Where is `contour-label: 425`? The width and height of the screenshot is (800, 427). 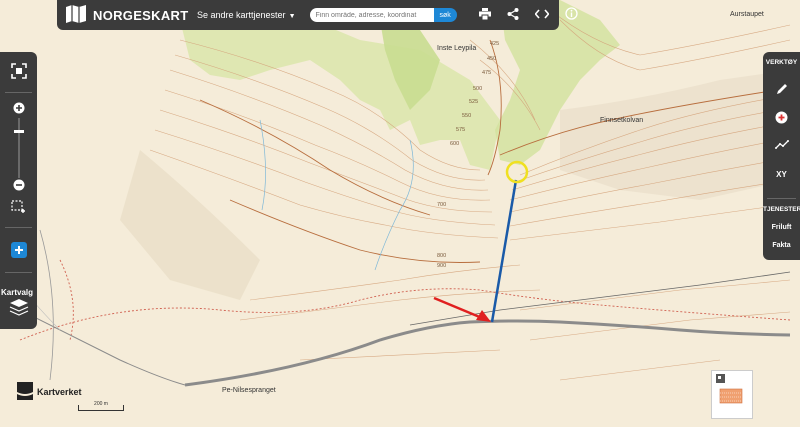 contour-label: 425 is located at coordinates (495, 44).